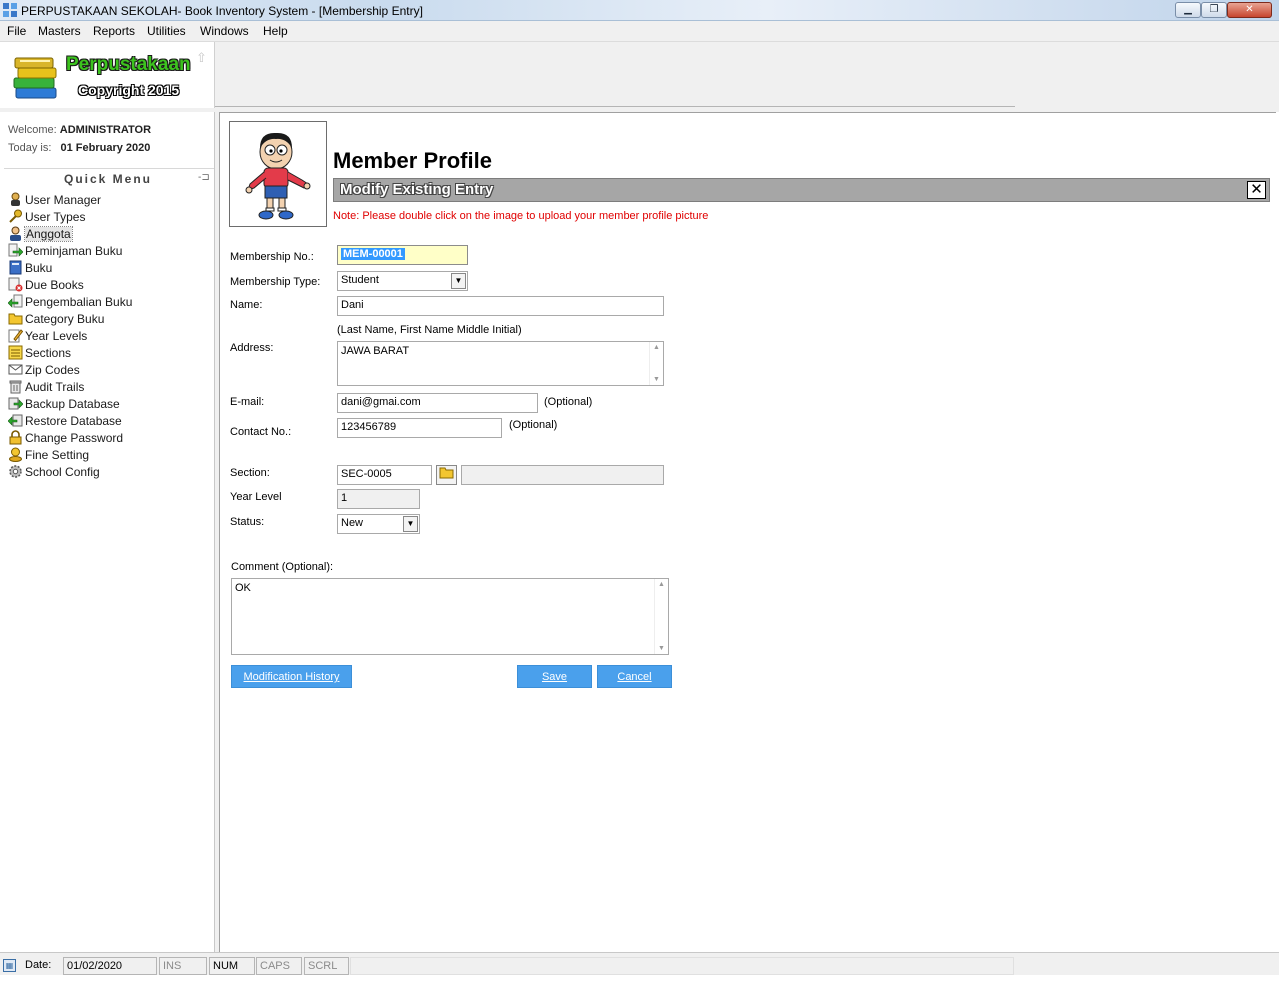 The width and height of the screenshot is (1279, 985). What do you see at coordinates (291, 676) in the screenshot?
I see `modification-history-button: Modification History` at bounding box center [291, 676].